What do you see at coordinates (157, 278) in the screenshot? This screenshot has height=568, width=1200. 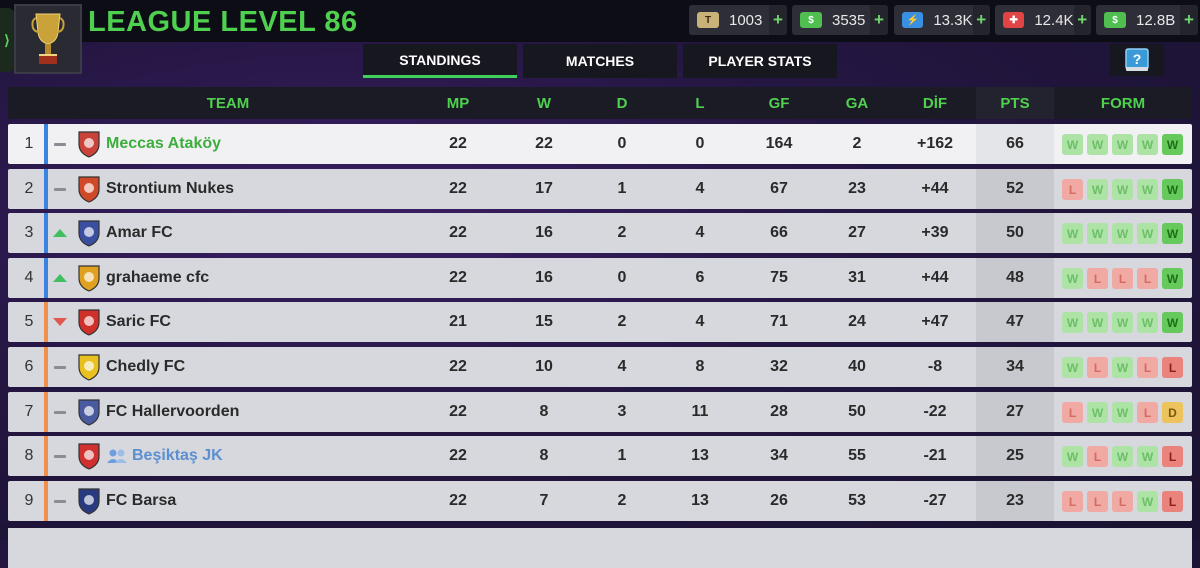 I see `team-name: grahaeme cfc` at bounding box center [157, 278].